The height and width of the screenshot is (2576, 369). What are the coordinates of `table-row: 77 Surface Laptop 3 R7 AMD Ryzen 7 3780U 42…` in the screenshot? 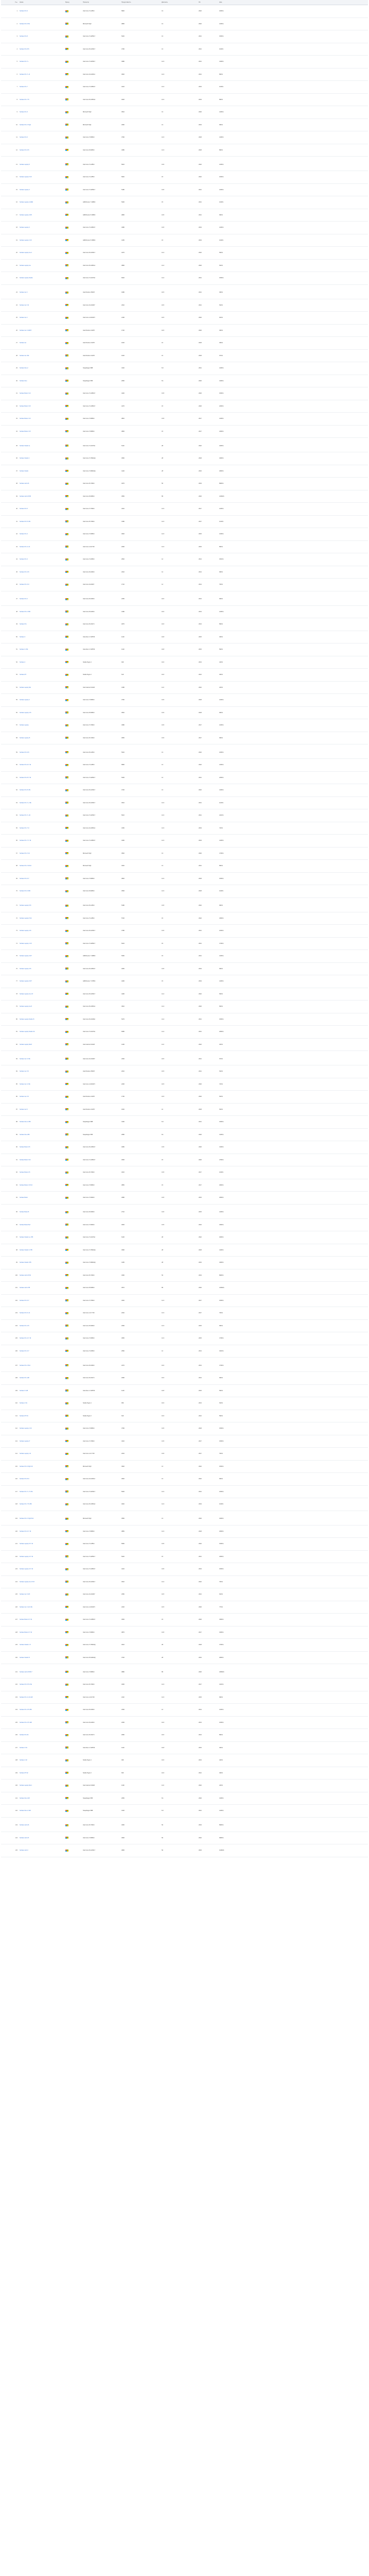 It's located at (184, 981).